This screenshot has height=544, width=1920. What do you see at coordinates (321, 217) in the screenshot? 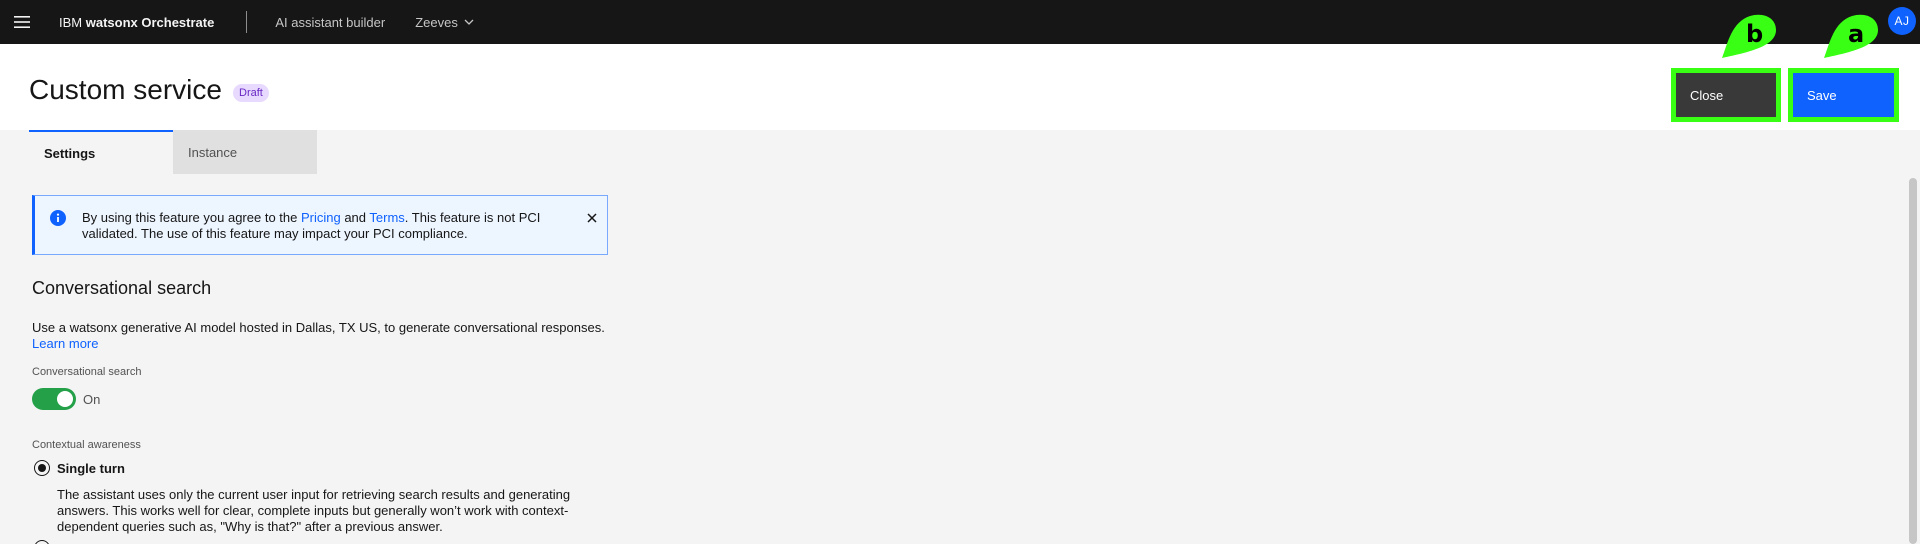
I see `pricing-link: Pricing` at bounding box center [321, 217].